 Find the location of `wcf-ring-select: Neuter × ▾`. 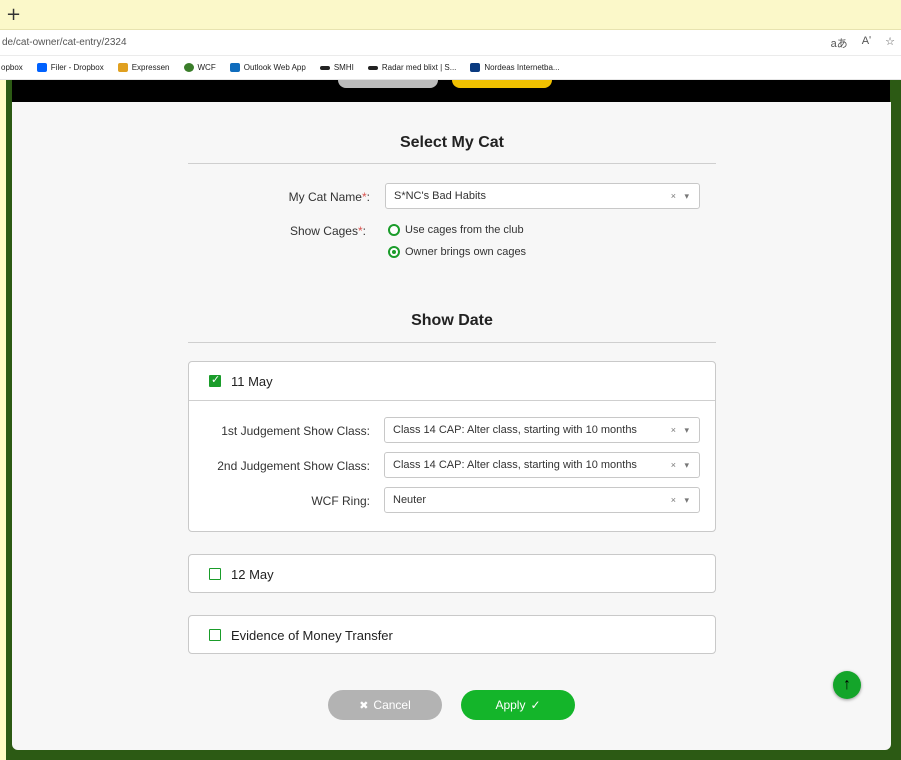

wcf-ring-select: Neuter × ▾ is located at coordinates (542, 500).